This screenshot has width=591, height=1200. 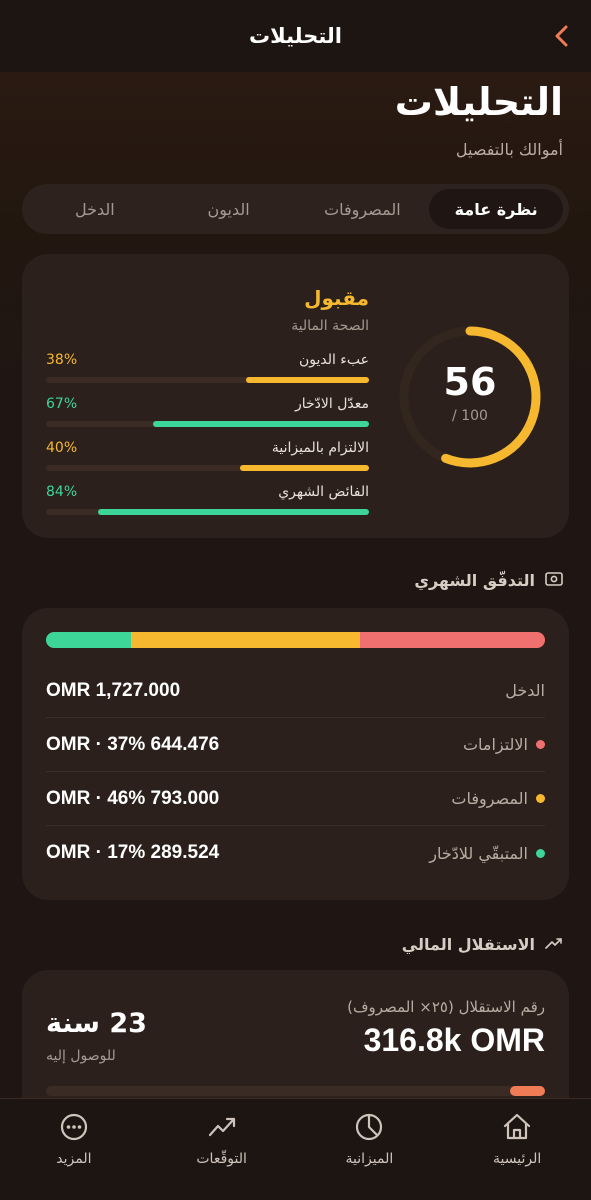 I want to click on bottom-nav: الرئيسية الميزانية التوقّعات المزيد, so click(x=295, y=1149).